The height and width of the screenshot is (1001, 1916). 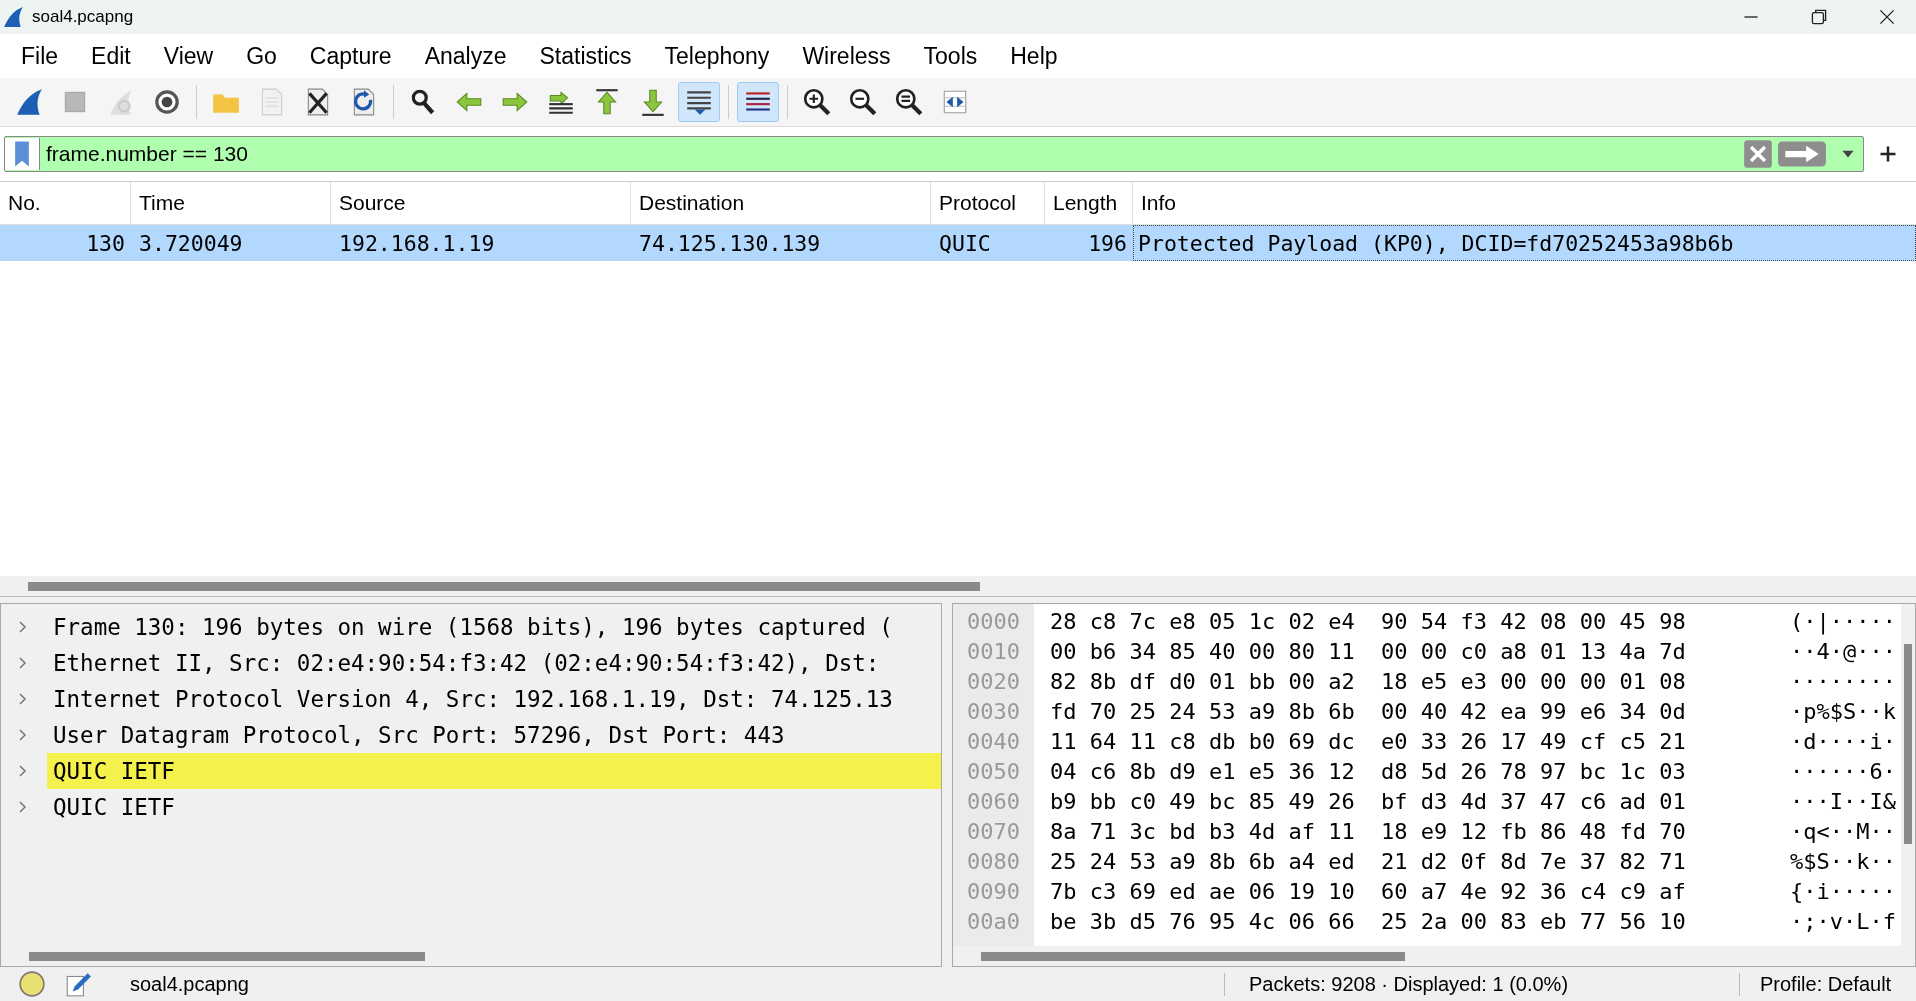 What do you see at coordinates (191, 243) in the screenshot?
I see `table-cell-text: 3.720049` at bounding box center [191, 243].